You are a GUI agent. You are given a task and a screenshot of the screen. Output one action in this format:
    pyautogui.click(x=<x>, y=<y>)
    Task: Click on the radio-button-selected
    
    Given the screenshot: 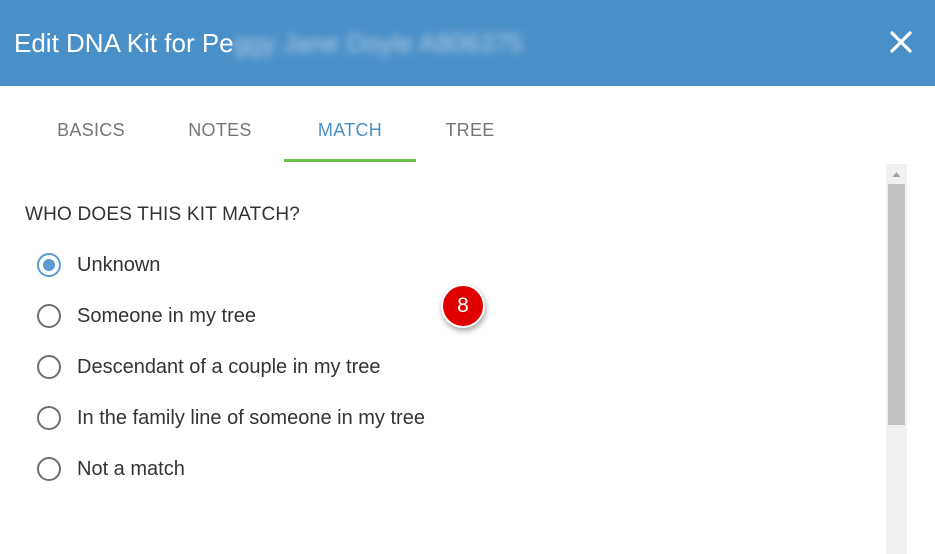 What is the action you would take?
    pyautogui.click(x=49, y=265)
    